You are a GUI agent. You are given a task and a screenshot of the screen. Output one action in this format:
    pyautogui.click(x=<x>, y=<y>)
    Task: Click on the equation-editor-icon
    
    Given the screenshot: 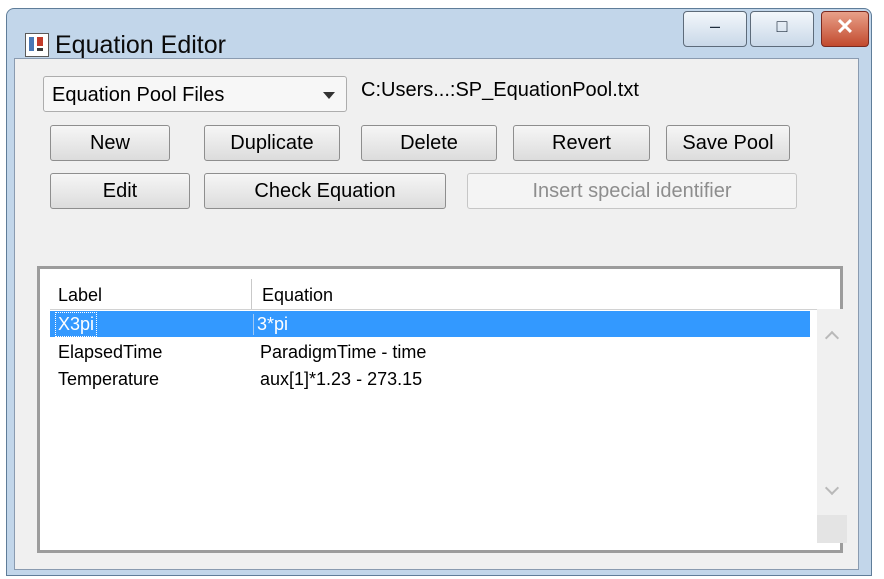 What is the action you would take?
    pyautogui.click(x=37, y=45)
    